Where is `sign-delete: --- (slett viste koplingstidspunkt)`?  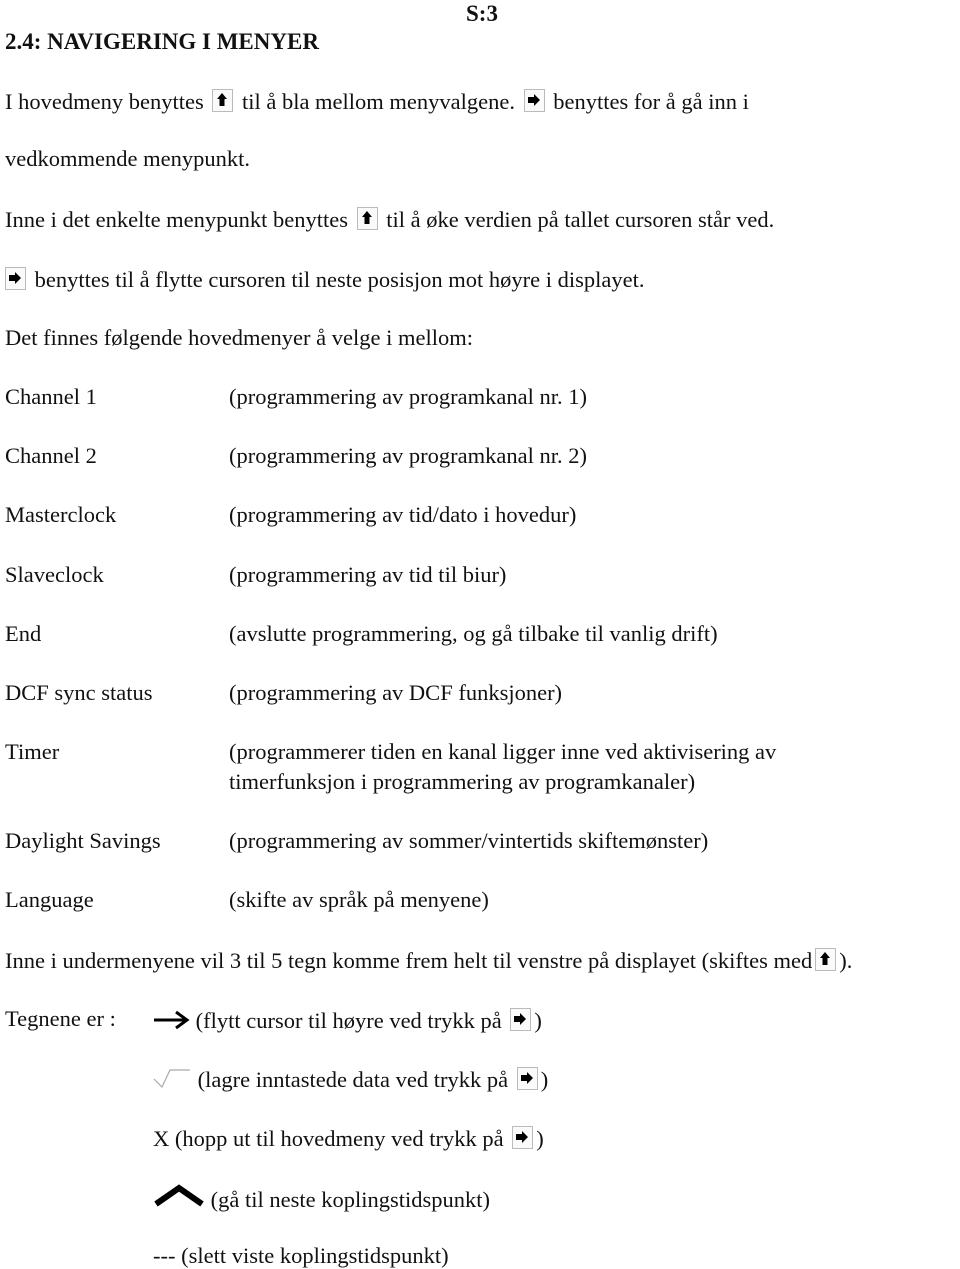 sign-delete: --- (slett viste koplingstidspunkt) is located at coordinates (301, 1255).